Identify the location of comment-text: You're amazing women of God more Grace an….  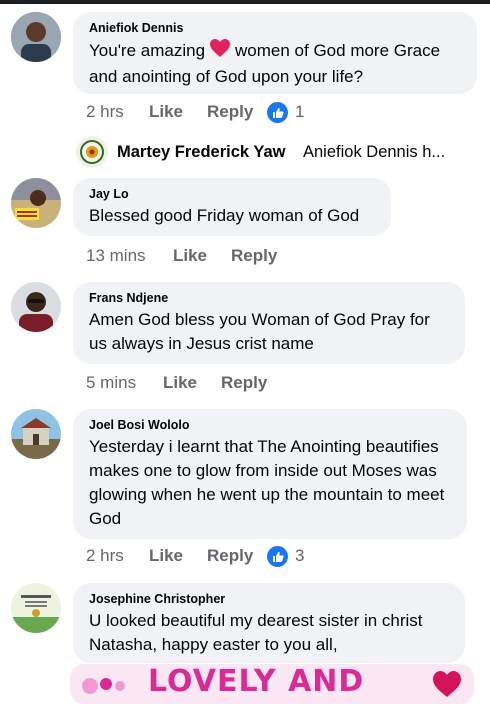
(276, 63).